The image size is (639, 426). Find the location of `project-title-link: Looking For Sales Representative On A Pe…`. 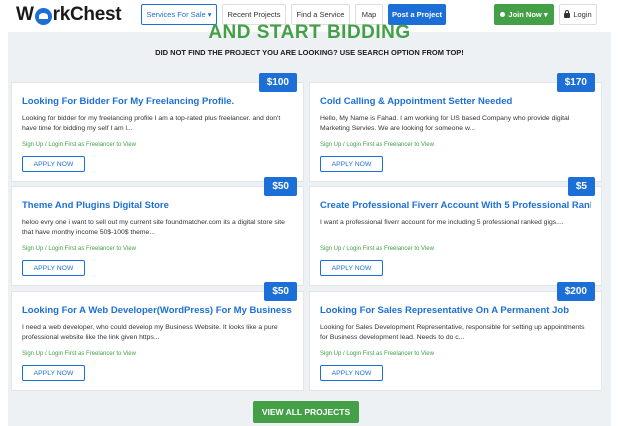

project-title-link: Looking For Sales Representative On A Pe… is located at coordinates (455, 310).